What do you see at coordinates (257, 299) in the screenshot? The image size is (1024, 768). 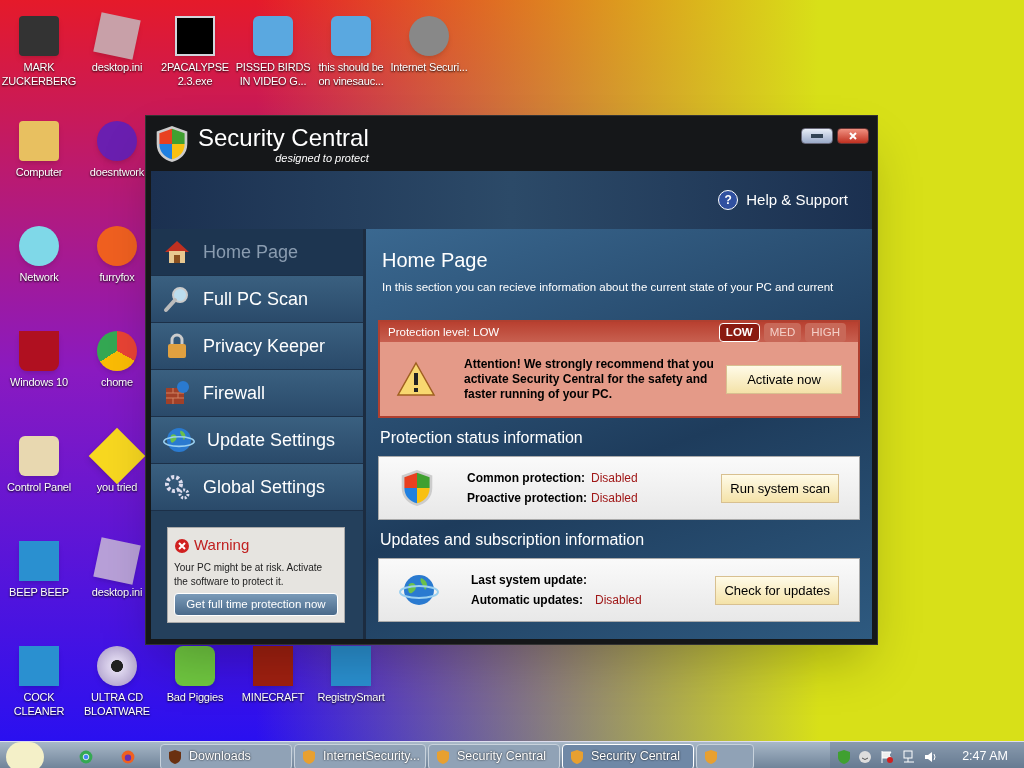 I see `nav-item: Full PC Scan` at bounding box center [257, 299].